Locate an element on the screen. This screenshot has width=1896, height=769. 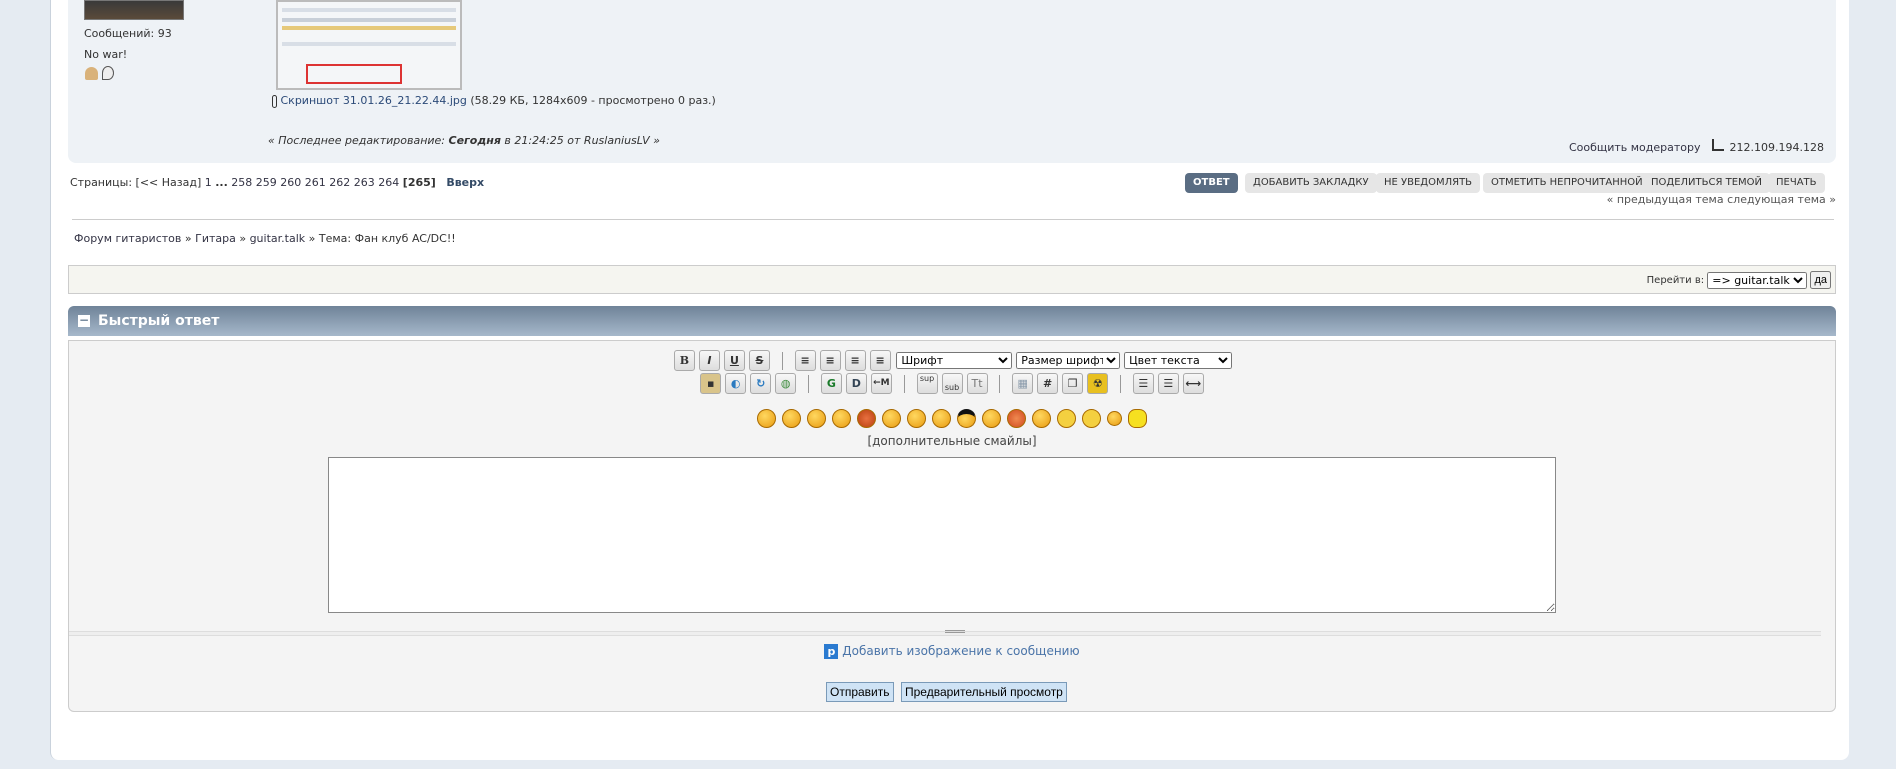
italic-button: I is located at coordinates (709, 360).